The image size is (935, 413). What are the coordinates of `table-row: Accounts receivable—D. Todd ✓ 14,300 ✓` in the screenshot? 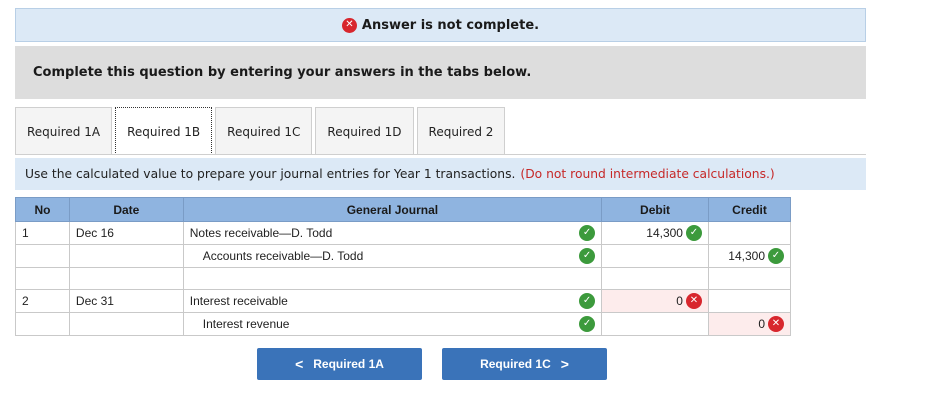 It's located at (403, 256).